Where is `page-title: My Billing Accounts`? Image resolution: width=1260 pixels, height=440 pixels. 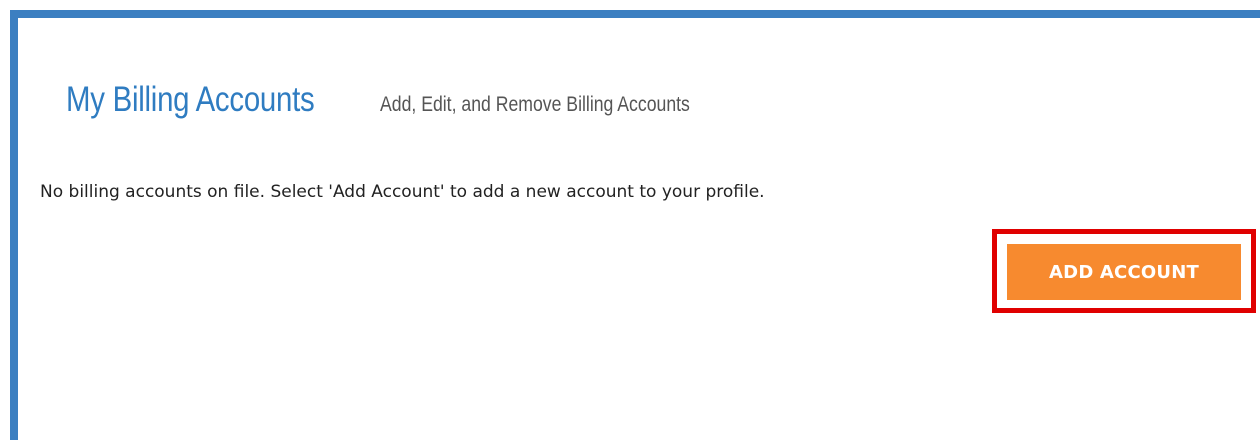
page-title: My Billing Accounts is located at coordinates (190, 99).